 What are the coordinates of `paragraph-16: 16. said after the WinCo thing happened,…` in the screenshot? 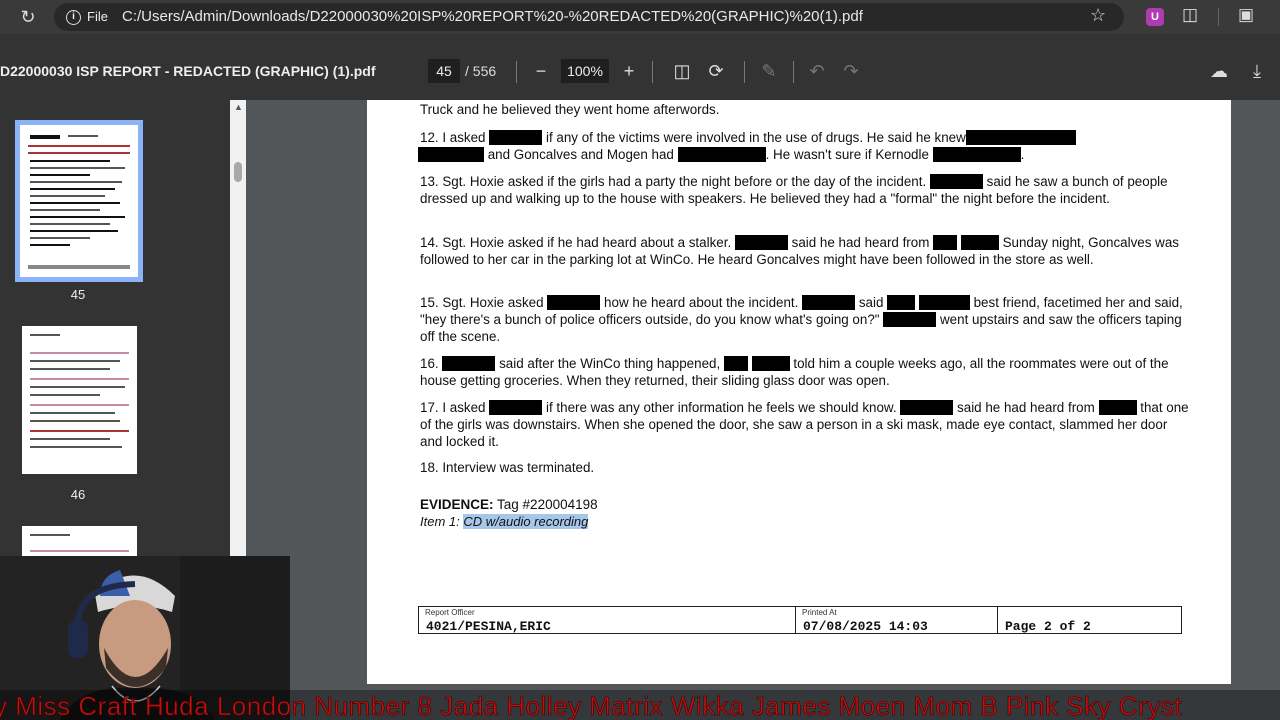 It's located at (794, 372).